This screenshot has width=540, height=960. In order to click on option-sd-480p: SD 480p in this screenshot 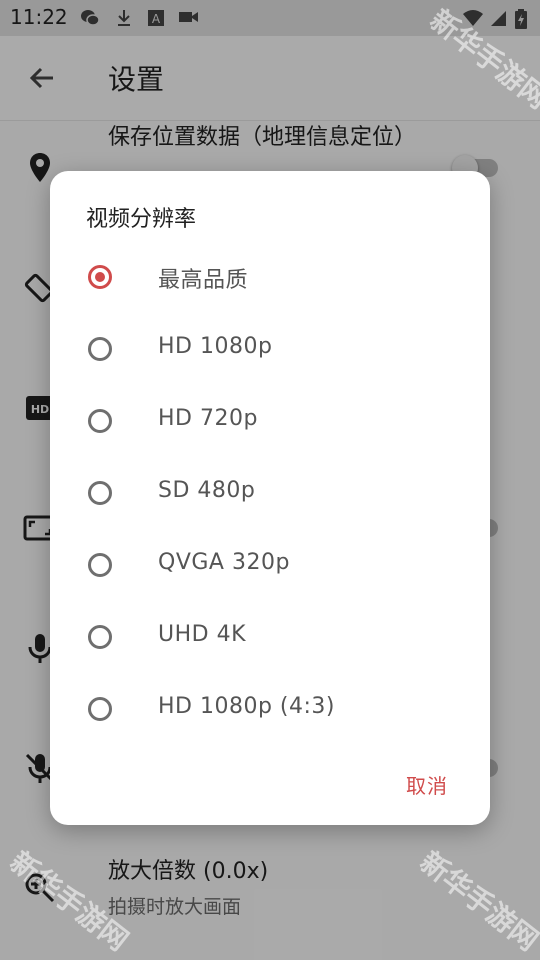, I will do `click(270, 495)`.